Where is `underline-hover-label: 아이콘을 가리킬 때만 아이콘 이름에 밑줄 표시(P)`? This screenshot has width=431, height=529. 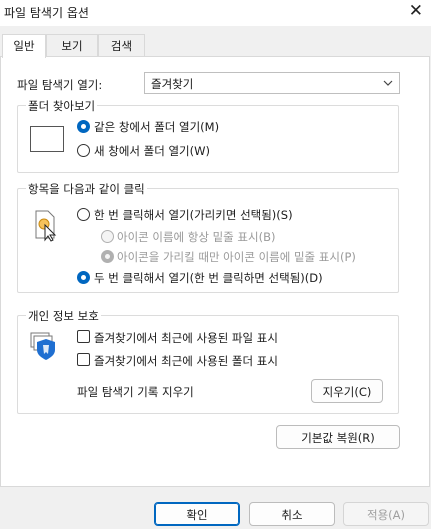 underline-hover-label: 아이콘을 가리킬 때만 아이콘 이름에 밑줄 표시(P) is located at coordinates (236, 257).